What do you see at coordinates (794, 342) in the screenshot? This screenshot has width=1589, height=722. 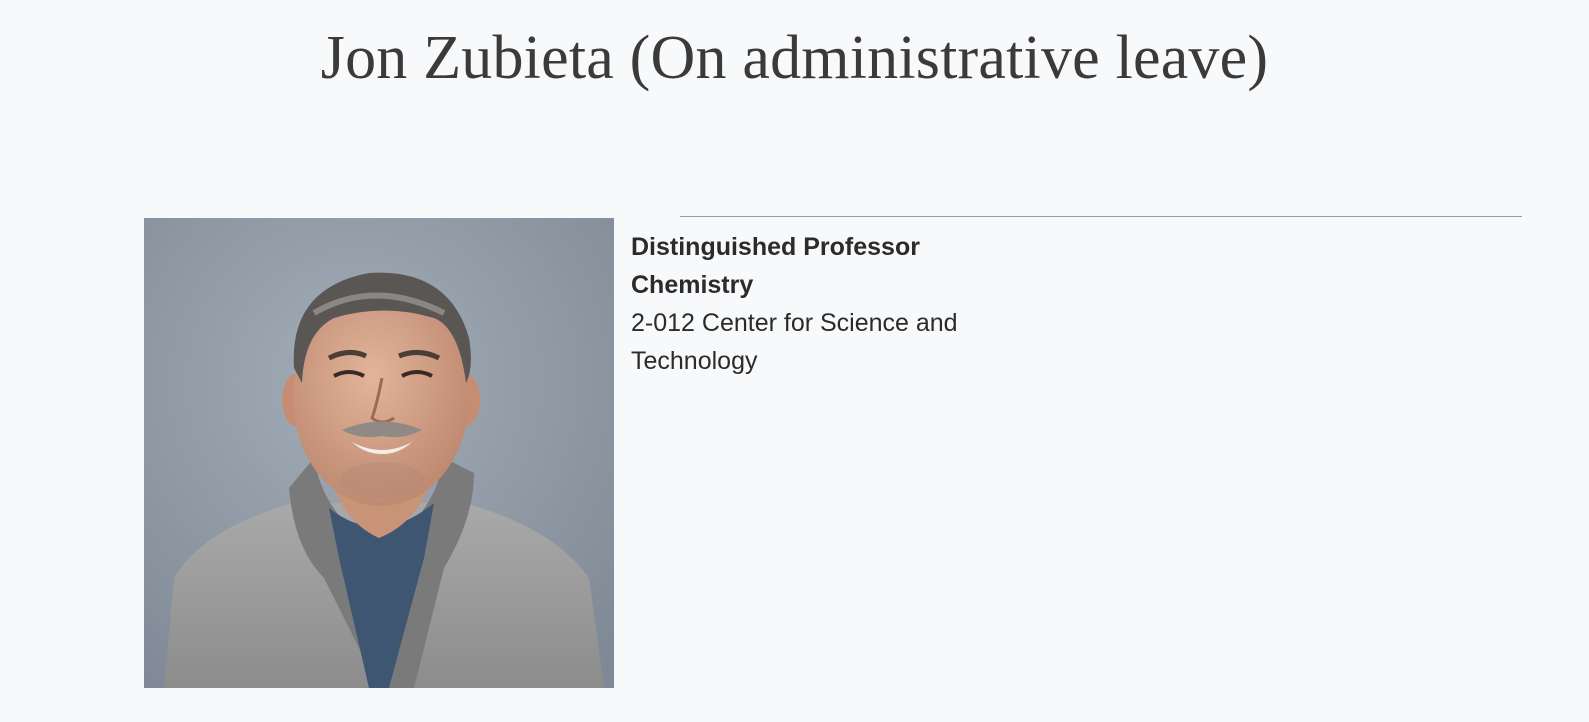 I see `office-location: 2-012 Center for Science and Technology` at bounding box center [794, 342].